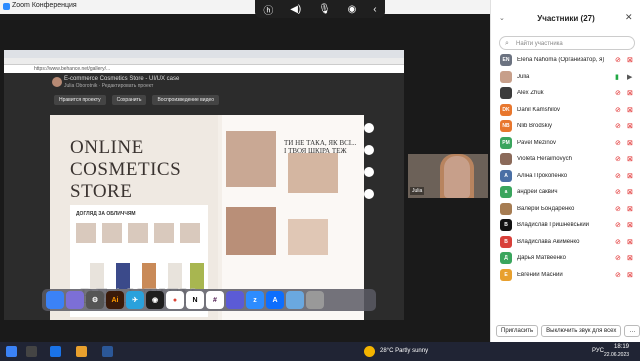 Image resolution: width=640 pixels, height=361 pixels. Describe the element at coordinates (506, 225) in the screenshot. I see `participant-avatar: В` at that location.